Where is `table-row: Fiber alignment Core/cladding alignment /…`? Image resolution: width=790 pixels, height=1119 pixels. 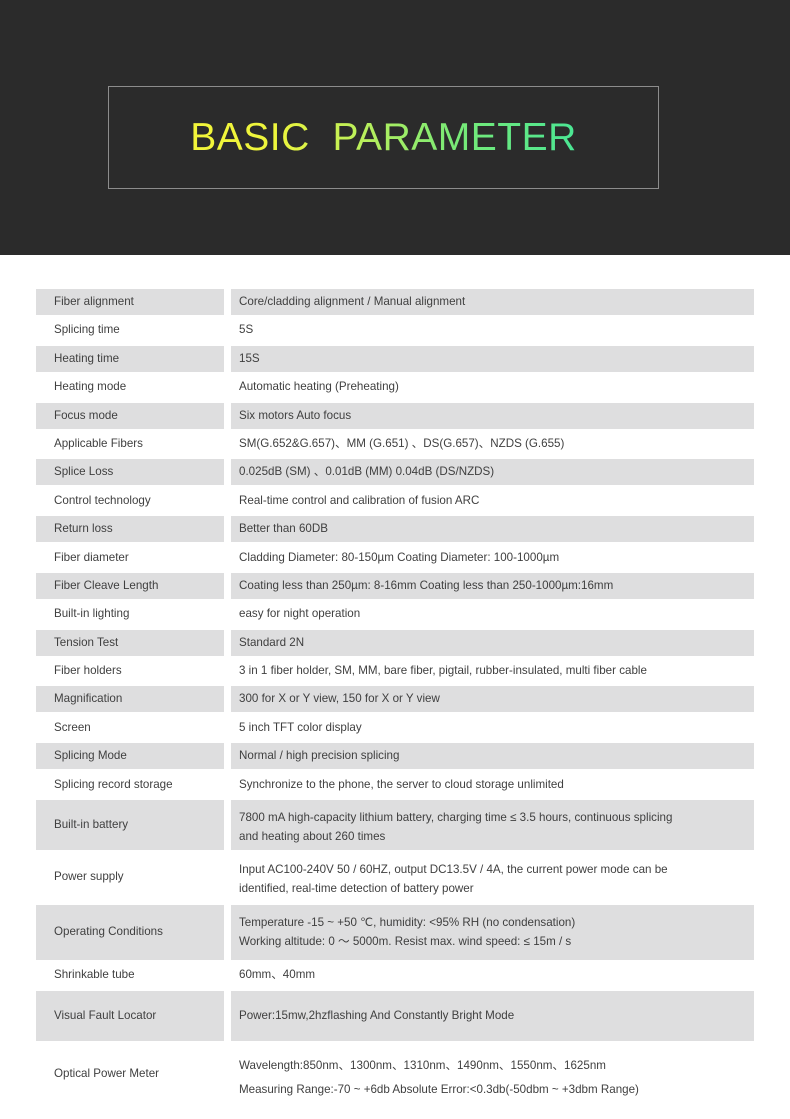 table-row: Fiber alignment Core/cladding alignment /… is located at coordinates (395, 302).